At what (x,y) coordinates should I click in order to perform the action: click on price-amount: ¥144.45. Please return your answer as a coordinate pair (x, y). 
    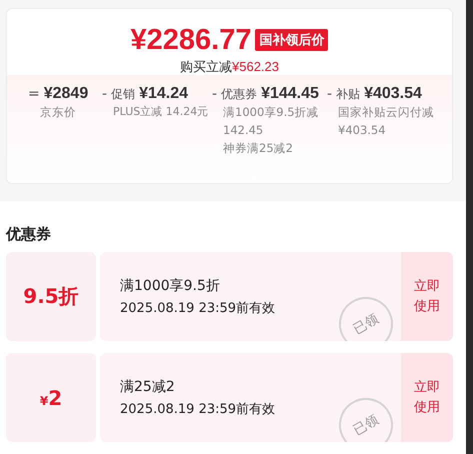
    Looking at the image, I should click on (290, 94).